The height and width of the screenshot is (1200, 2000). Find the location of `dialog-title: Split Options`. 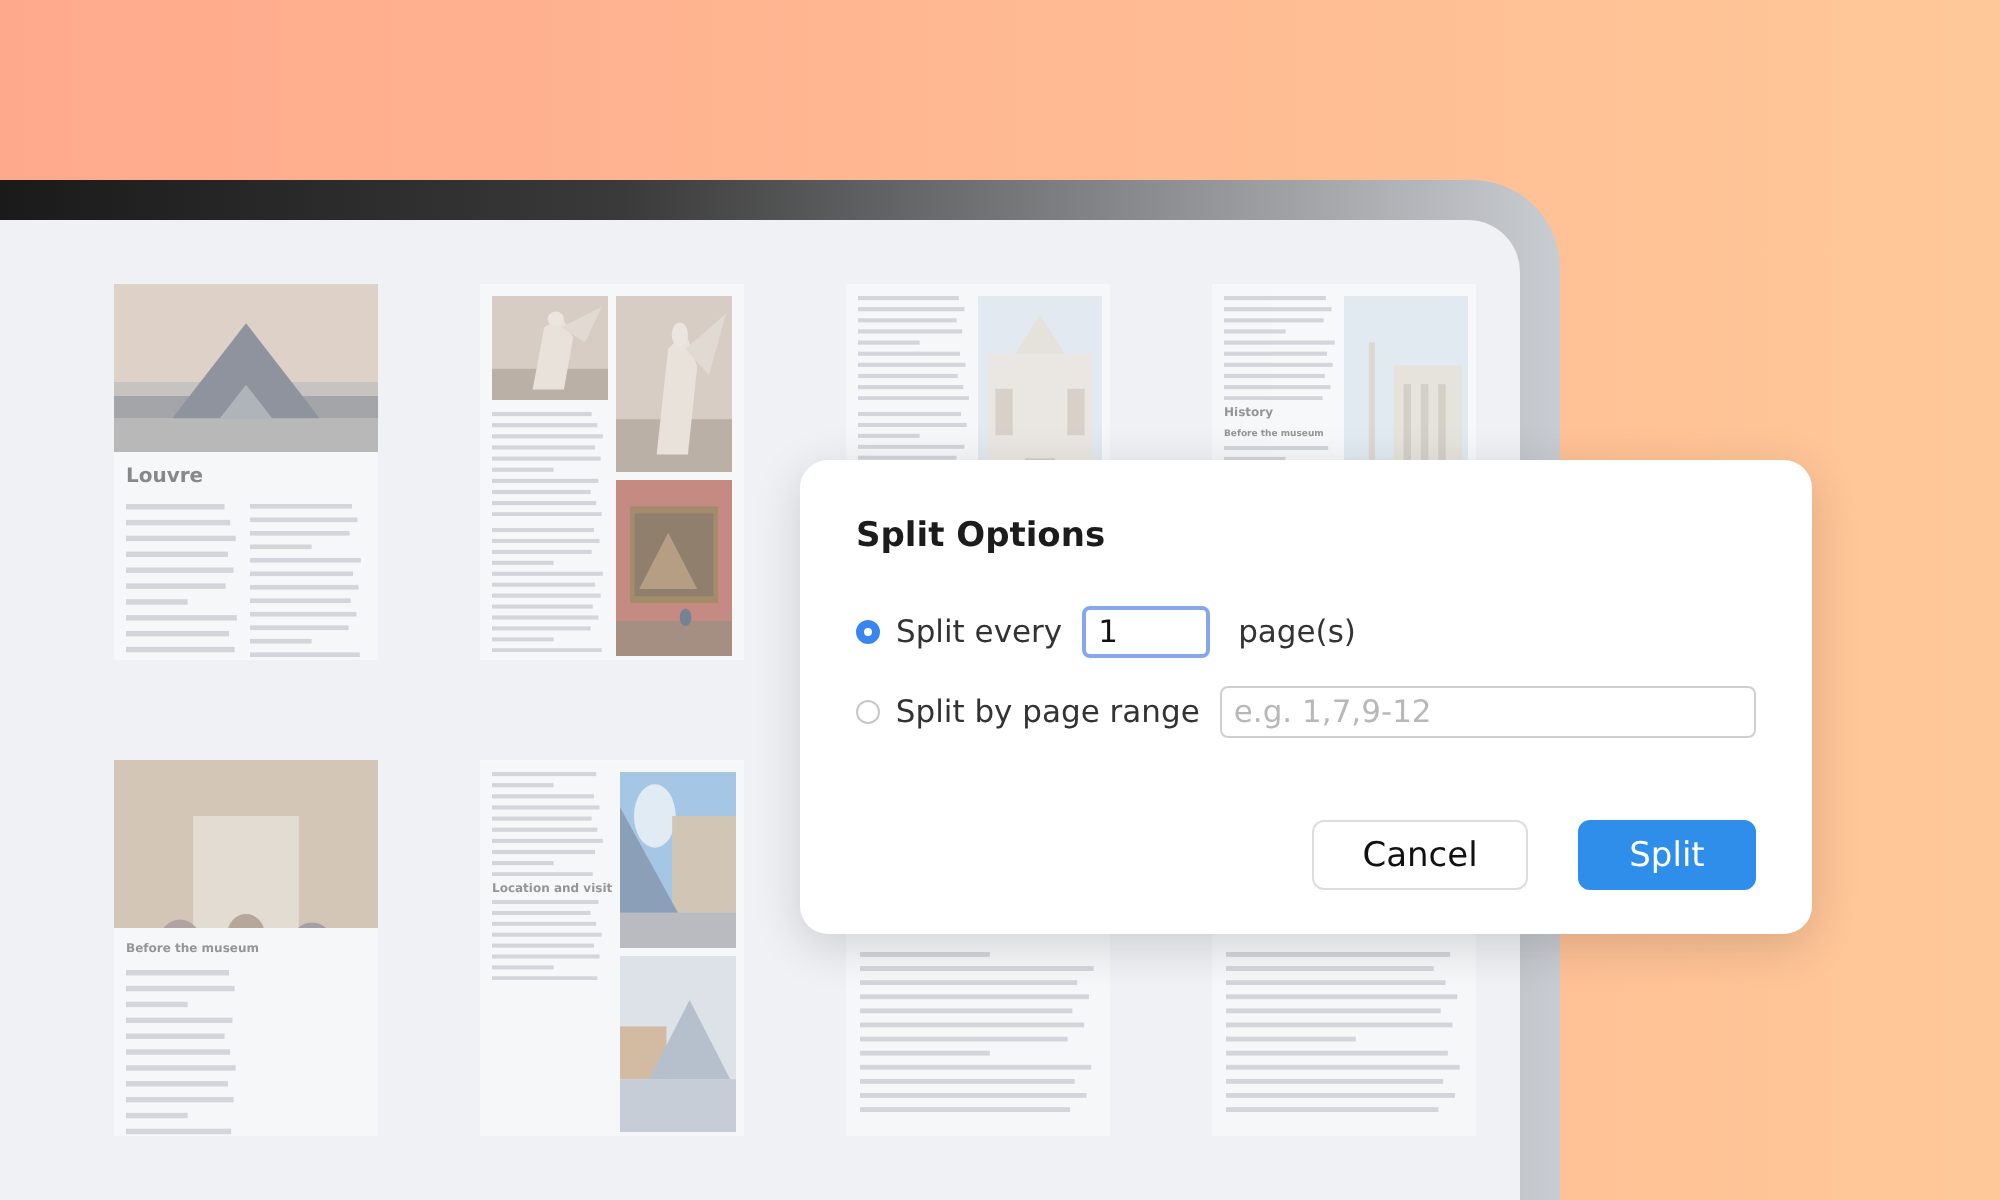

dialog-title: Split Options is located at coordinates (982, 536).